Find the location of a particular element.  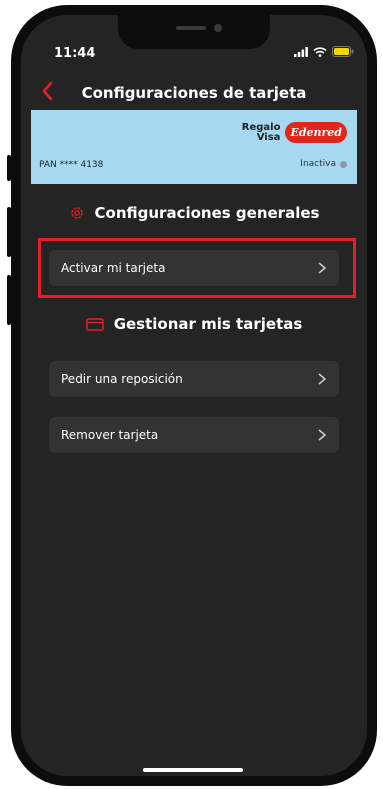

edenred-logo: Edenred is located at coordinates (316, 132).